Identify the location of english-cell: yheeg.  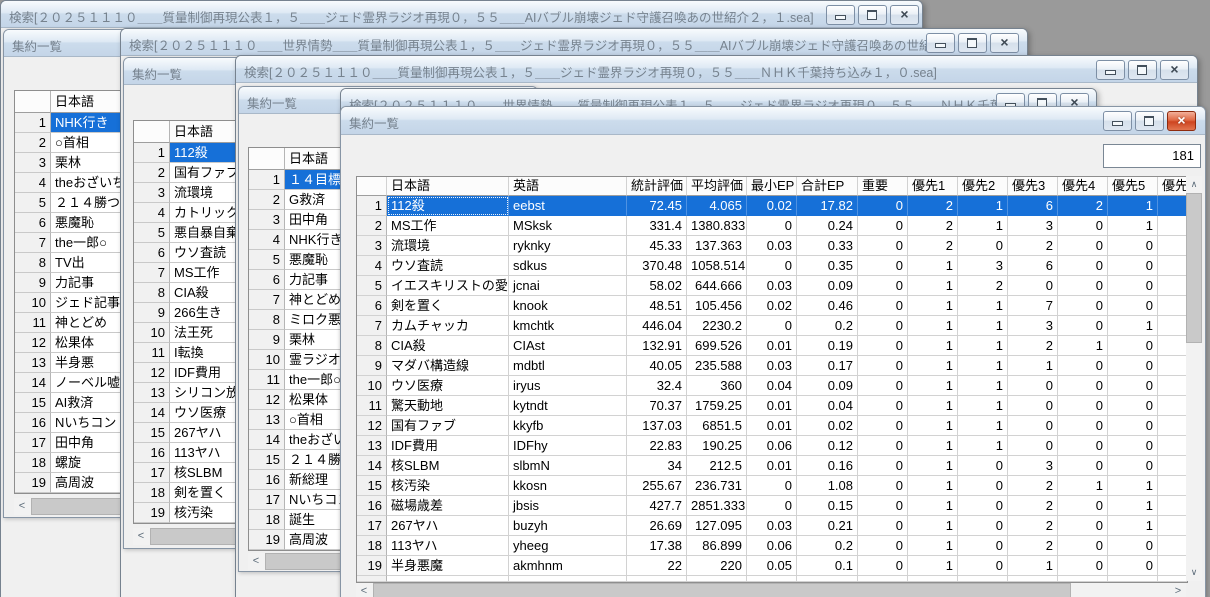
(568, 546).